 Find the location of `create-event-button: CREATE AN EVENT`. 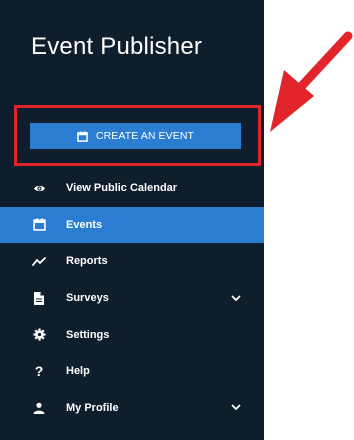

create-event-button: CREATE AN EVENT is located at coordinates (135, 136).